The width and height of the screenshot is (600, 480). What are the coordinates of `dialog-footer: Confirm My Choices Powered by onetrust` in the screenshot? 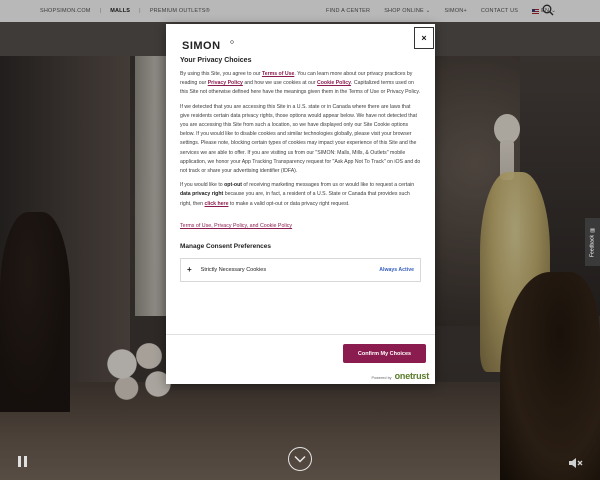 It's located at (300, 359).